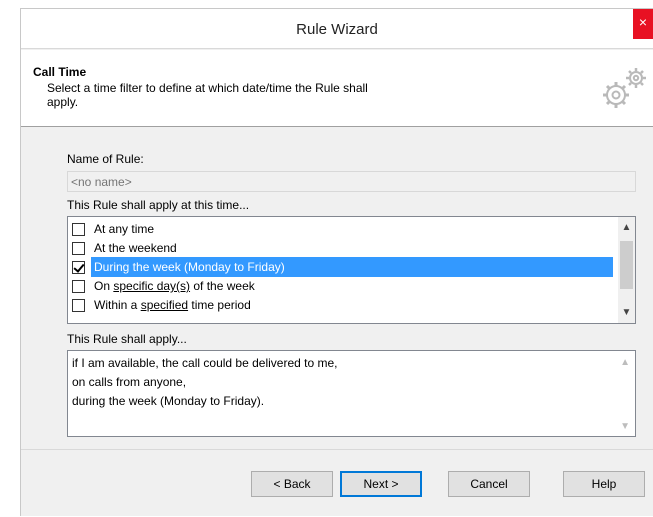  I want to click on time-list-item: Within a specified time period, so click(341, 305).